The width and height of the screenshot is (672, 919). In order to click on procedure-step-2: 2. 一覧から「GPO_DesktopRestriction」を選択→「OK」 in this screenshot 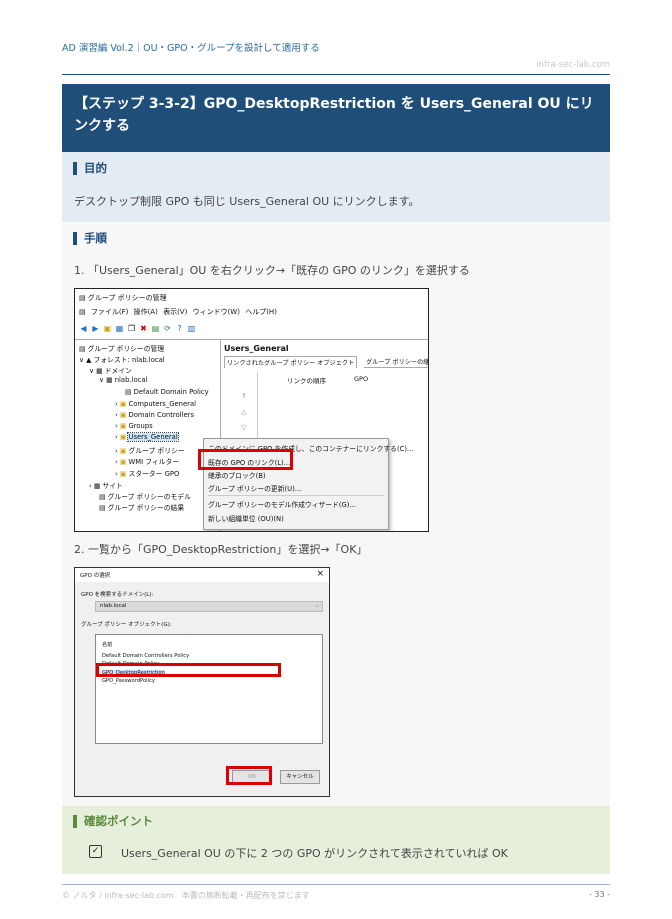, I will do `click(221, 549)`.